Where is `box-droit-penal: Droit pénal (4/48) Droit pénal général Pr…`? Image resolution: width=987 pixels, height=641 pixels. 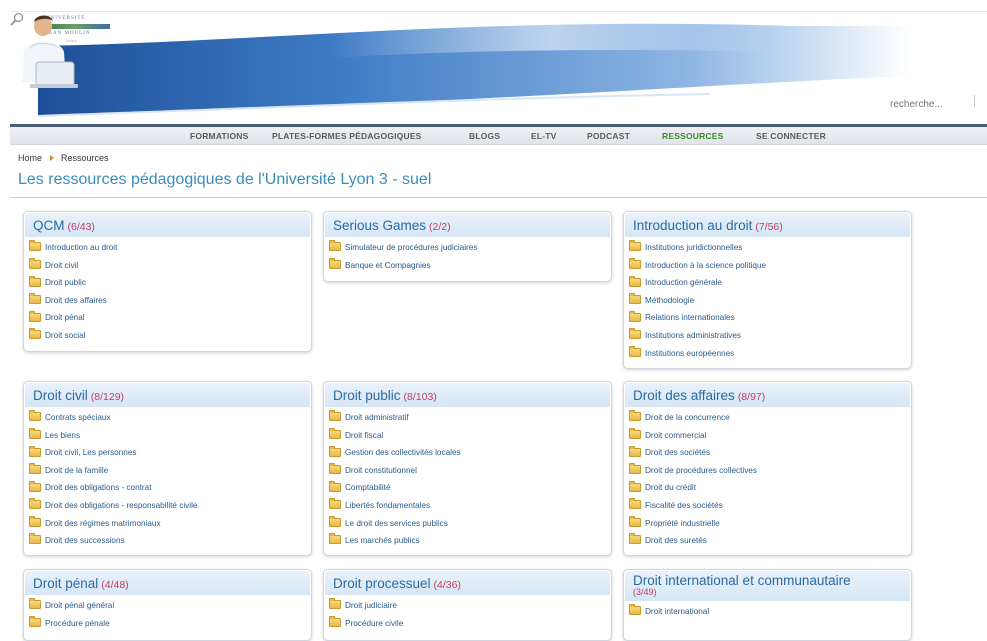 box-droit-penal: Droit pénal (4/48) Droit pénal général Pr… is located at coordinates (167, 605).